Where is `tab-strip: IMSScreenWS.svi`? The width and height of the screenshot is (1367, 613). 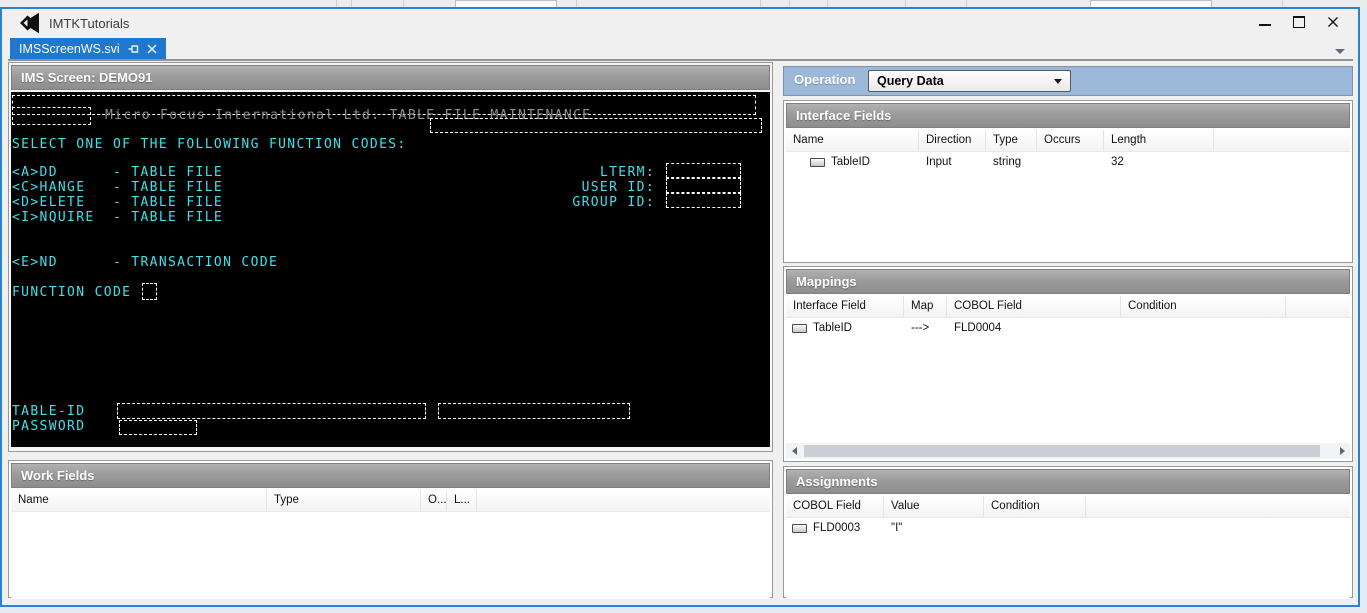
tab-strip: IMSScreenWS.svi is located at coordinates (680, 49).